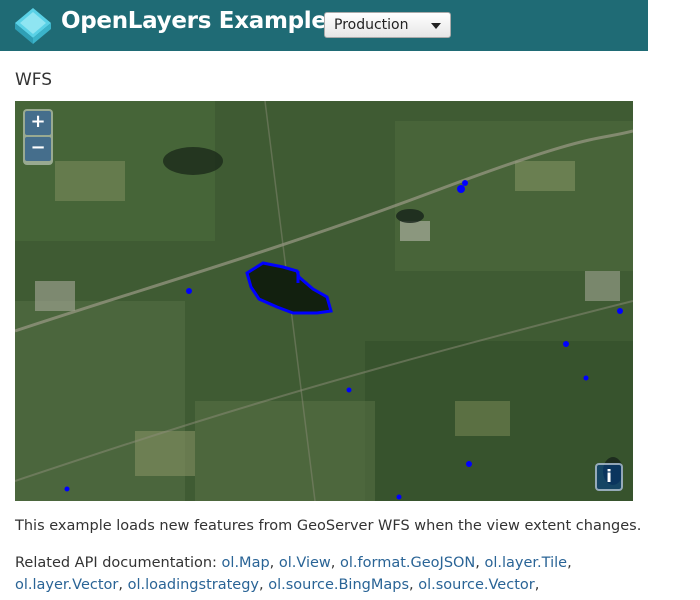  Describe the element at coordinates (246, 563) in the screenshot. I see `api-link-ol-map: ol.Map` at that location.